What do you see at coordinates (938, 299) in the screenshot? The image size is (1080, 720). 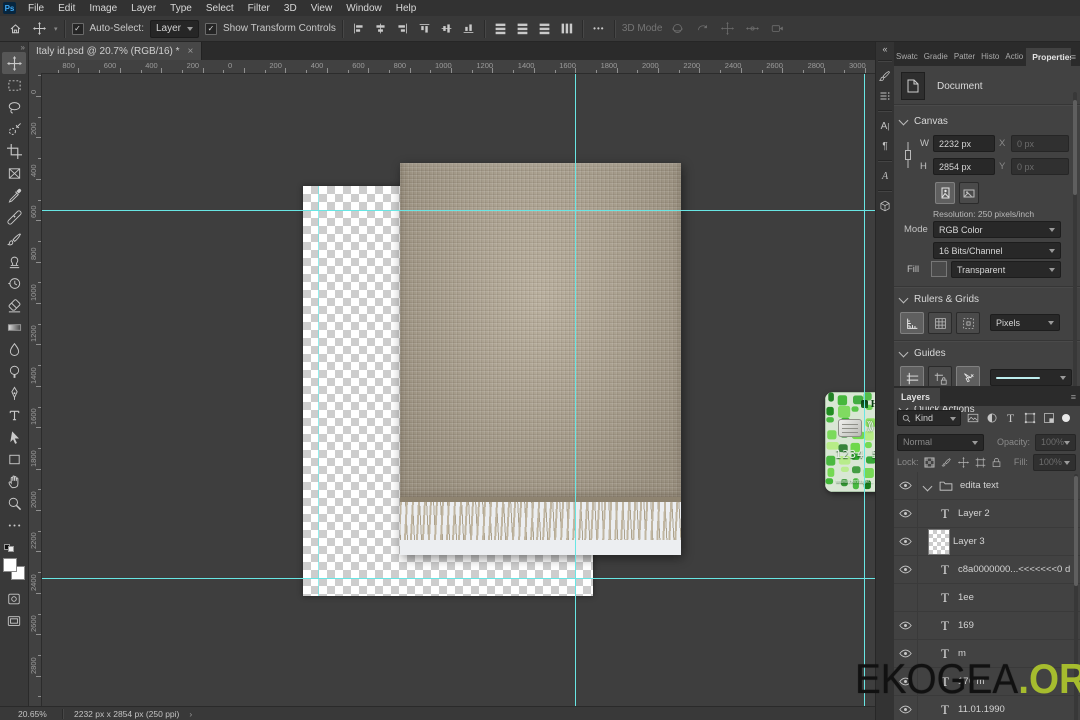 I see `rulers-grids-section-header: Rulers & Grids` at bounding box center [938, 299].